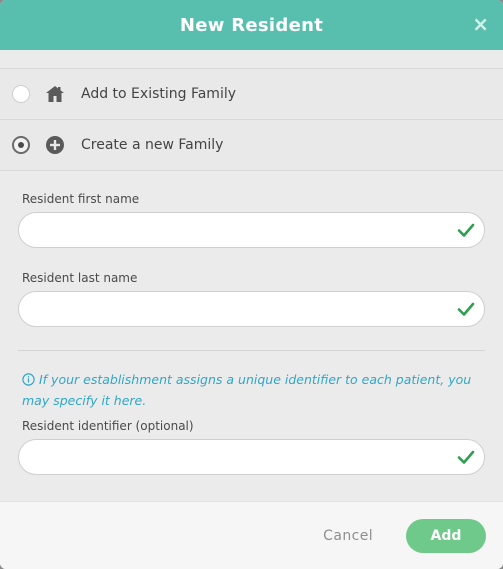 Image resolution: width=503 pixels, height=569 pixels. What do you see at coordinates (159, 94) in the screenshot?
I see `option-existing-family-label: Add to Existing Family` at bounding box center [159, 94].